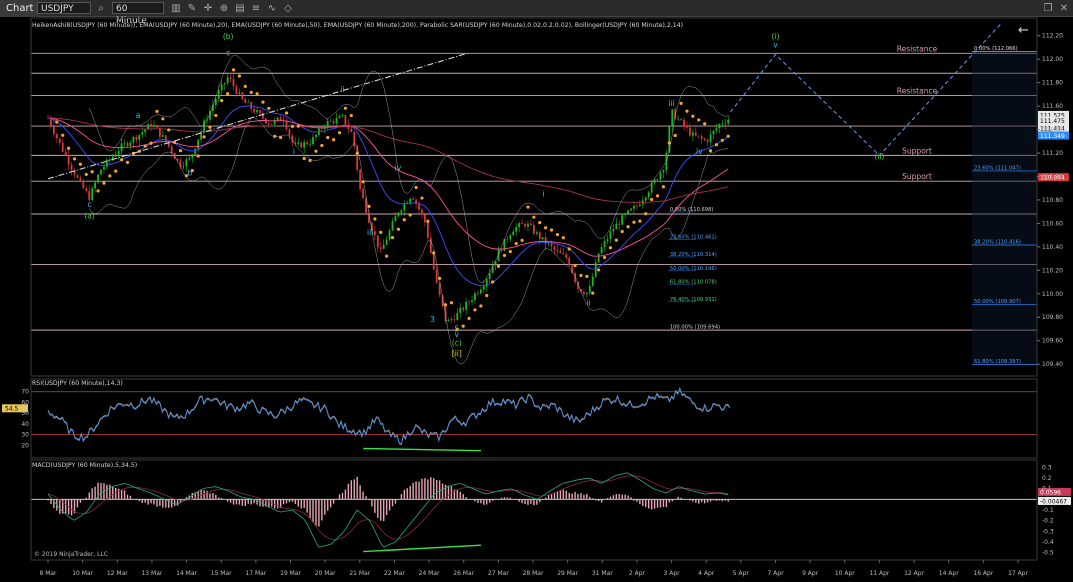  Describe the element at coordinates (388, 508) in the screenshot. I see `macd-signal-line` at that location.